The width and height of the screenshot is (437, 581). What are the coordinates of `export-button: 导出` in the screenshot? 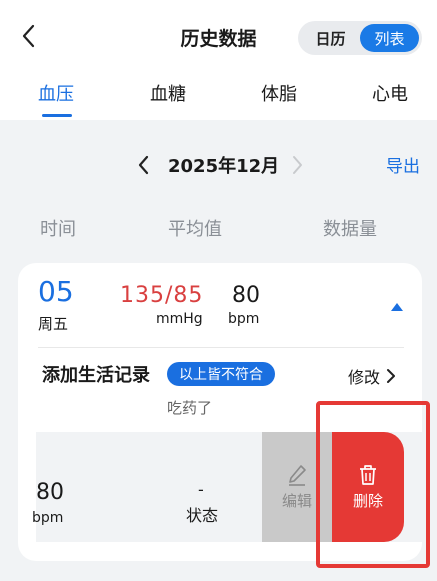 It's located at (403, 164).